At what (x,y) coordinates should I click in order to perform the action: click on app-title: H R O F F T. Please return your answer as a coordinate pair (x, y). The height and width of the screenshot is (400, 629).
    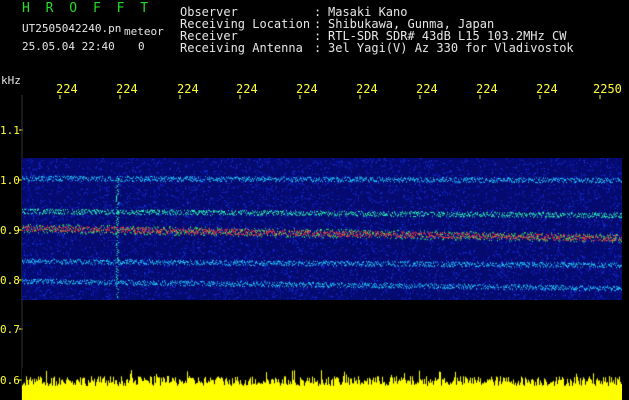
    Looking at the image, I should click on (87, 8).